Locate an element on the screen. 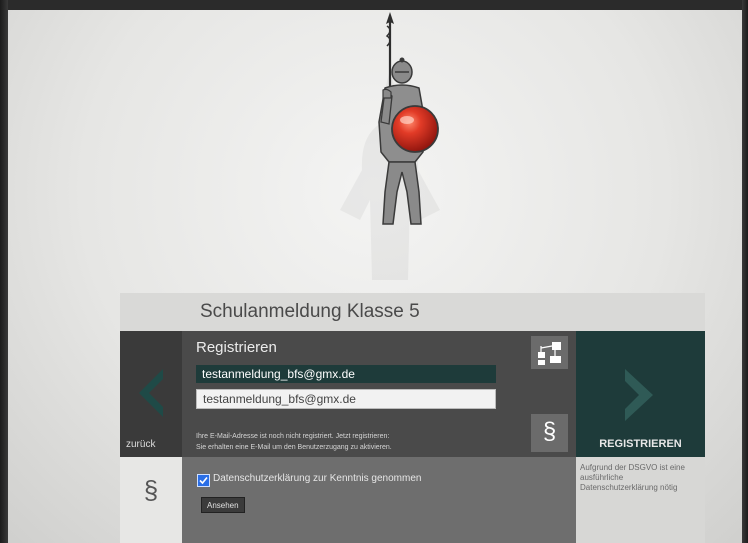 This screenshot has height=543, width=748. org-chart-button is located at coordinates (549, 352).